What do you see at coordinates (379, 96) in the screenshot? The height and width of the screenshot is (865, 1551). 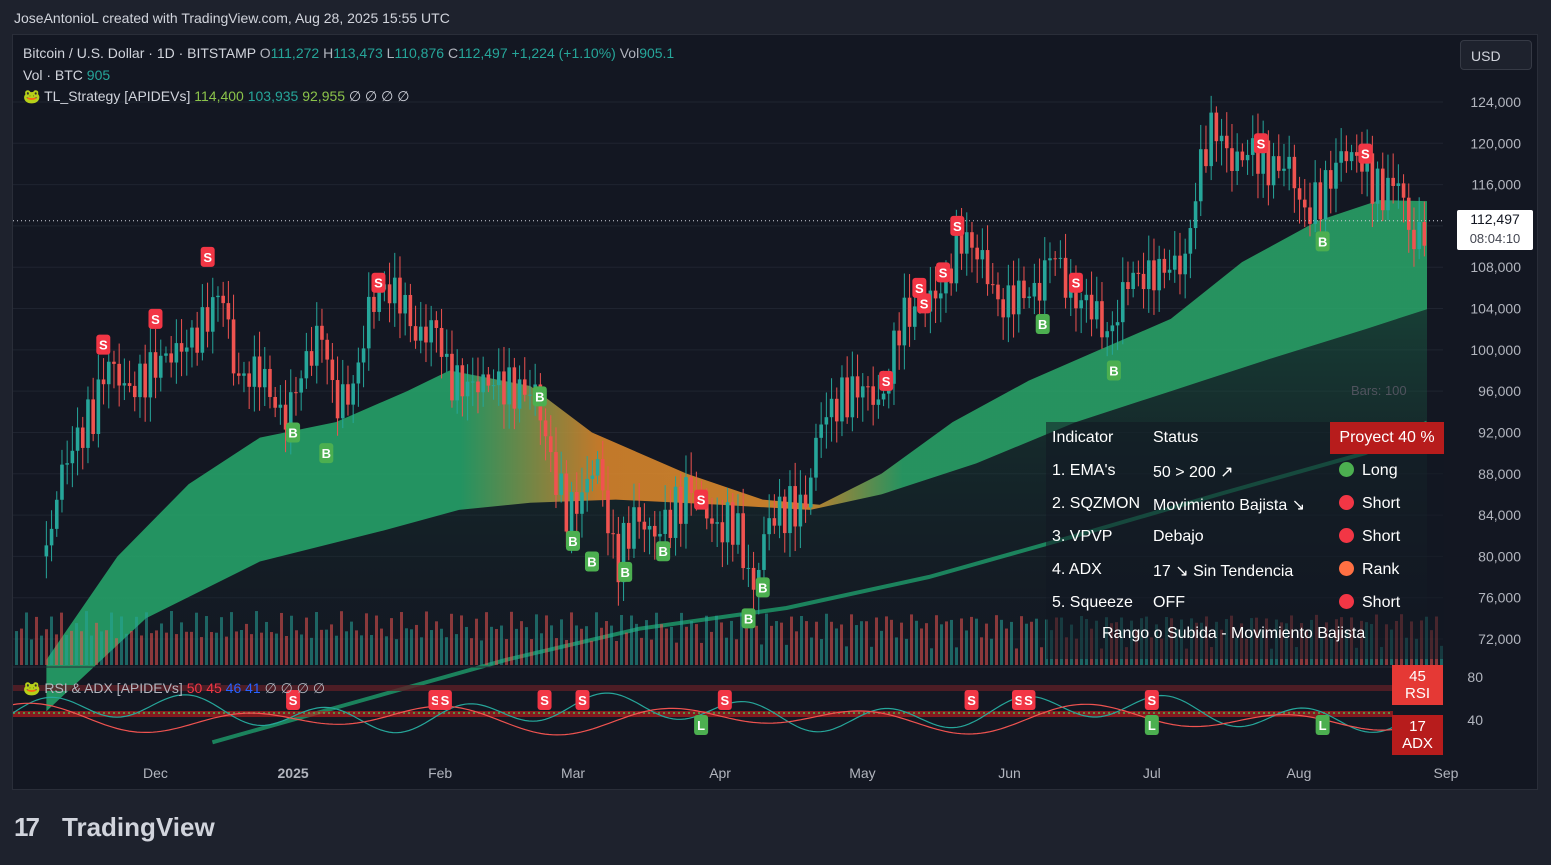 I see `strategy-rest: ∅ ∅ ∅ ∅` at bounding box center [379, 96].